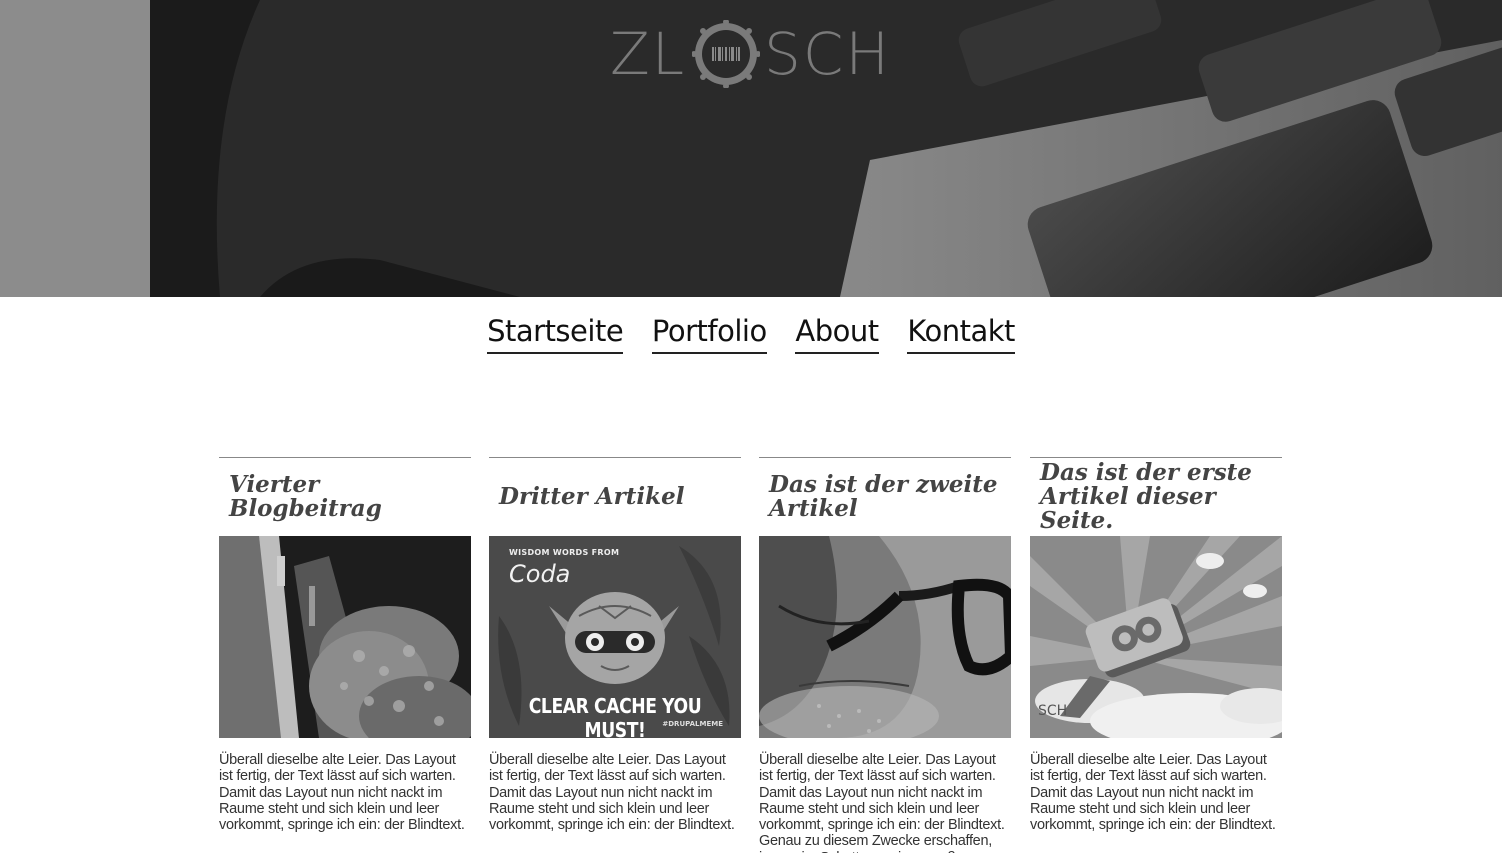 The width and height of the screenshot is (1502, 853). Describe the element at coordinates (564, 552) in the screenshot. I see `meme-caption-small: WISDOM WORDS FROM` at that location.